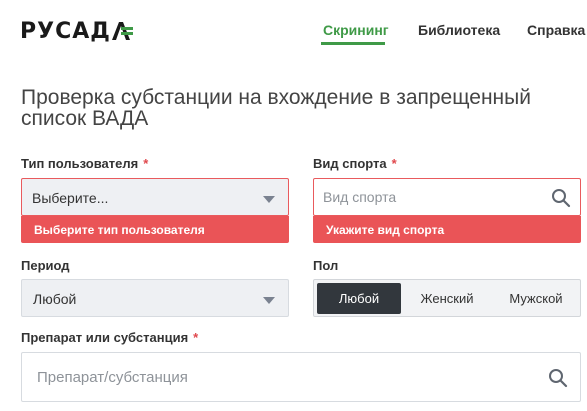  Describe the element at coordinates (356, 30) in the screenshot. I see `nav-screening: Скрининг` at that location.